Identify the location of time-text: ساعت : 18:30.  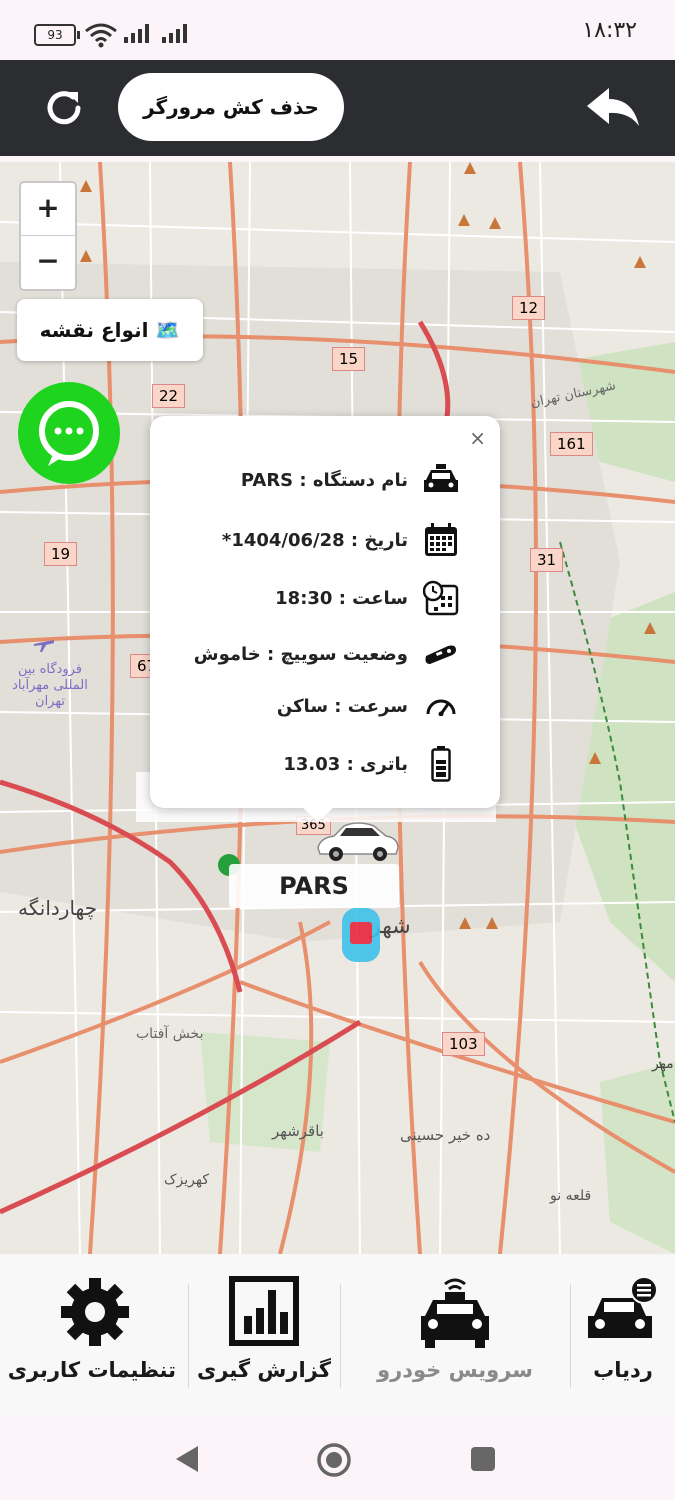
(341, 598).